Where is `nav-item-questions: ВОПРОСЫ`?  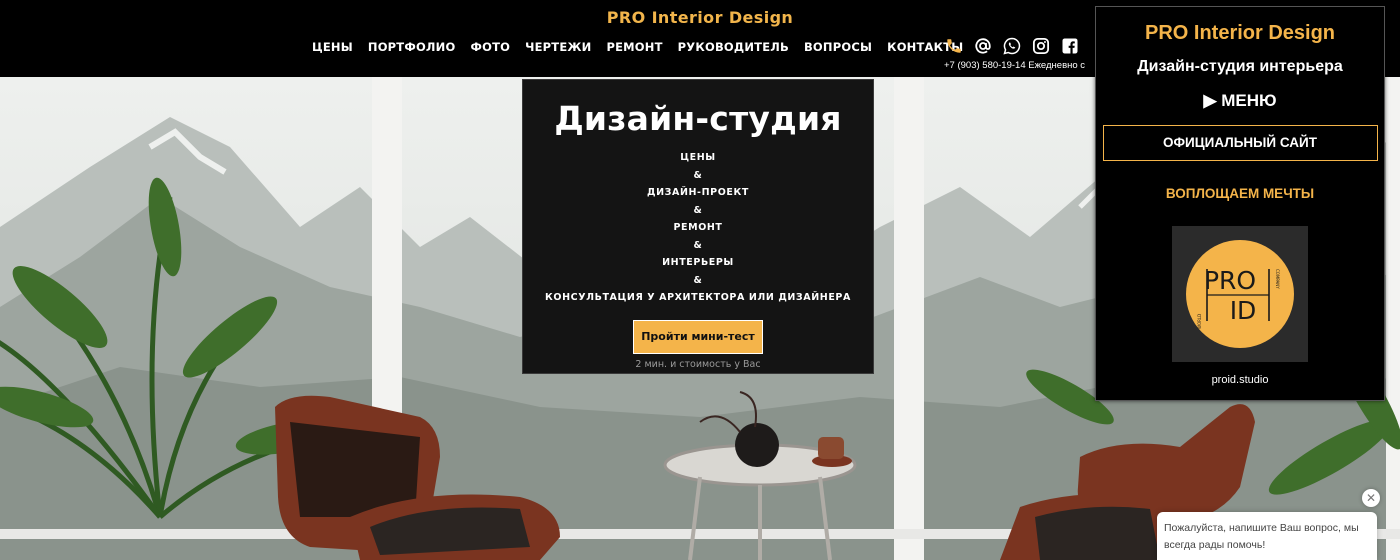 nav-item-questions: ВОПРОСЫ is located at coordinates (838, 47).